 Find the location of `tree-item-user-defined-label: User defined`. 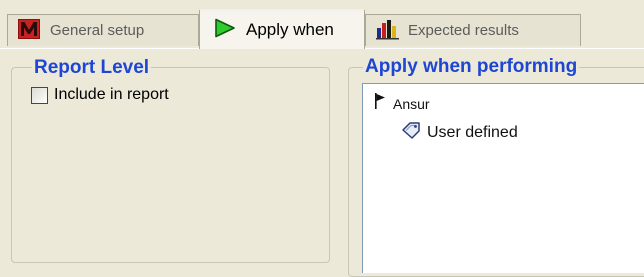

tree-item-user-defined-label: User defined is located at coordinates (472, 132).